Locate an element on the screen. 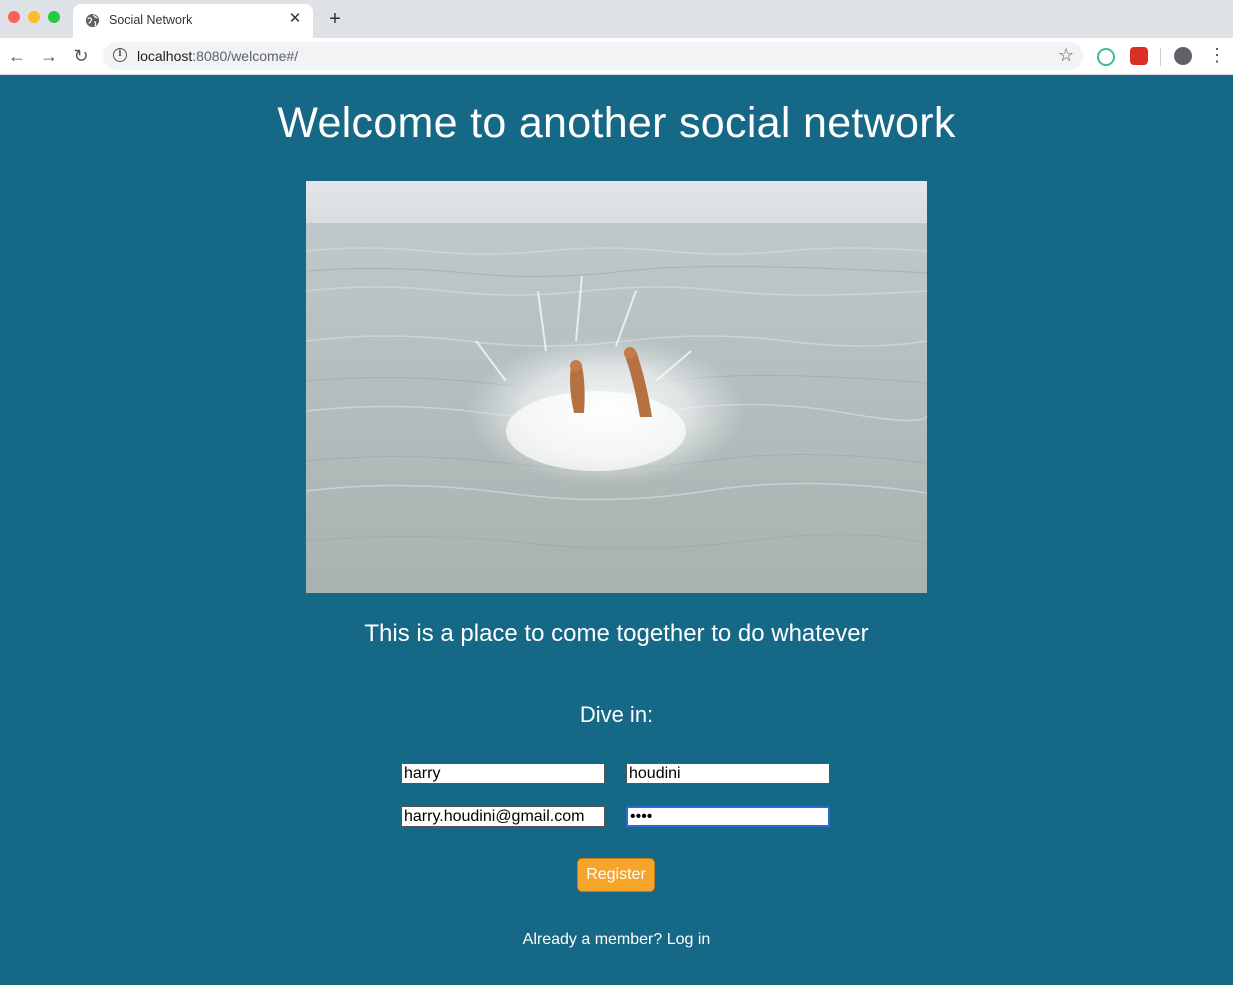  register-button: Register is located at coordinates (616, 875).